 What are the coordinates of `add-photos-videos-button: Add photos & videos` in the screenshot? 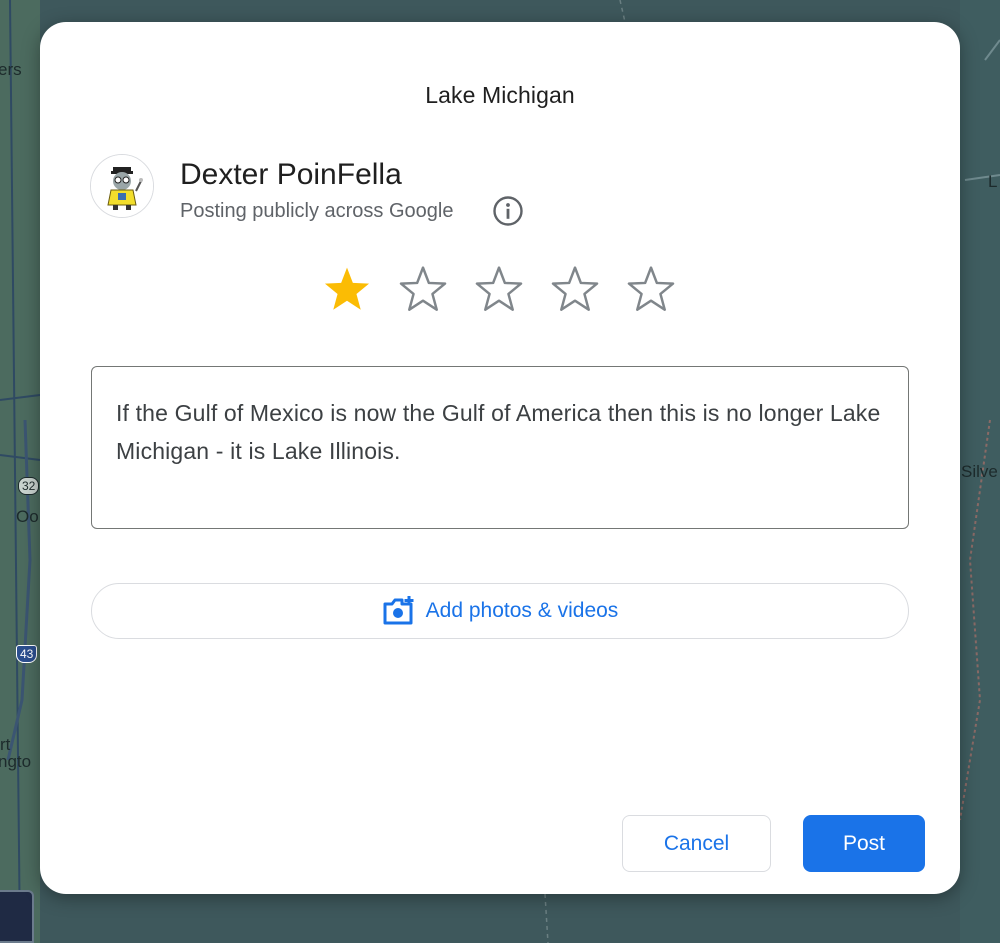 It's located at (500, 611).